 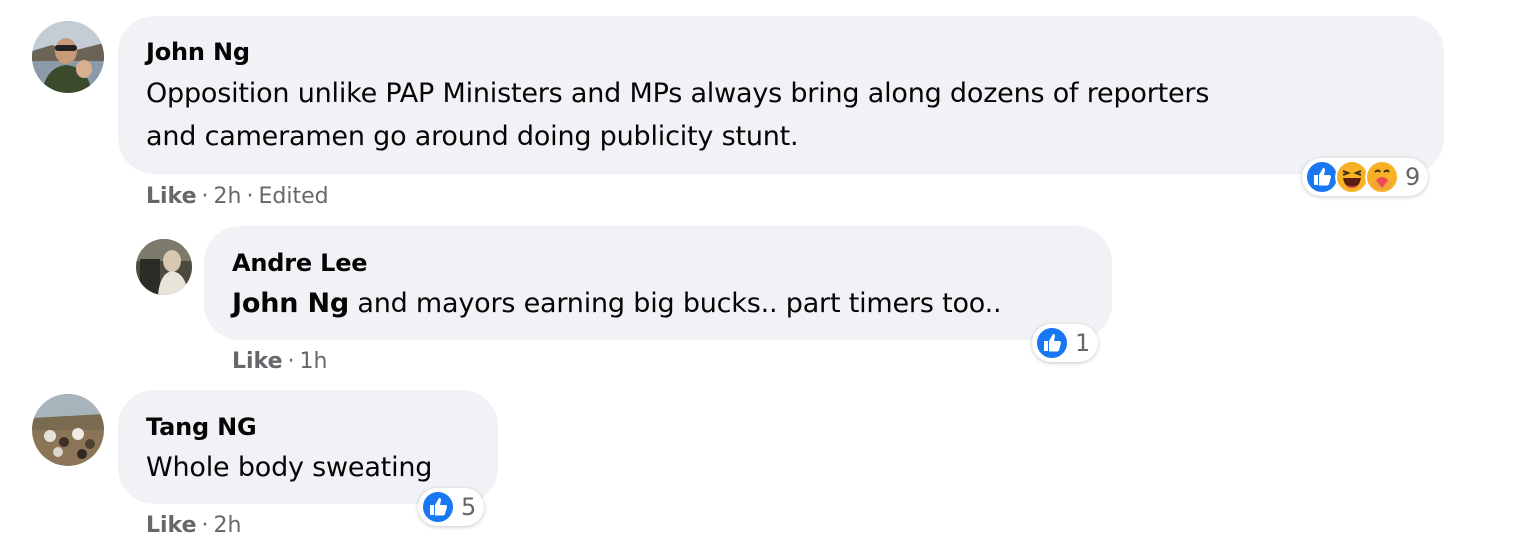 I want to click on avatar-andre-lee, so click(x=164, y=267).